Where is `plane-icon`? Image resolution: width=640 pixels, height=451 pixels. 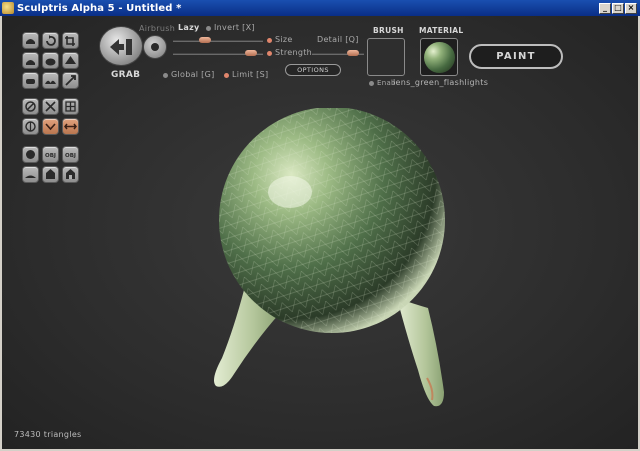
plane-icon is located at coordinates (30, 174).